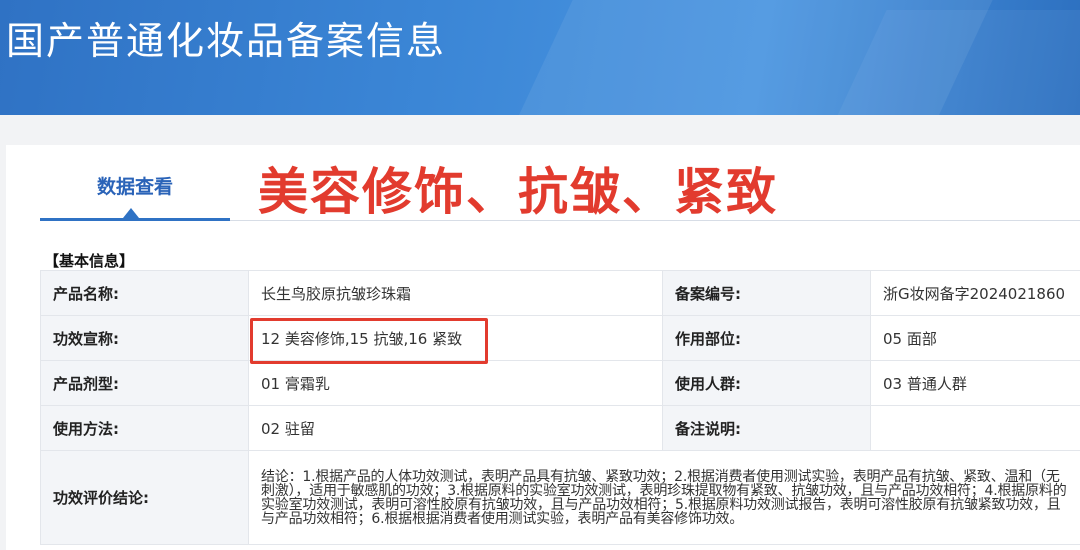  I want to click on row-label: 备案编号:, so click(766, 293).